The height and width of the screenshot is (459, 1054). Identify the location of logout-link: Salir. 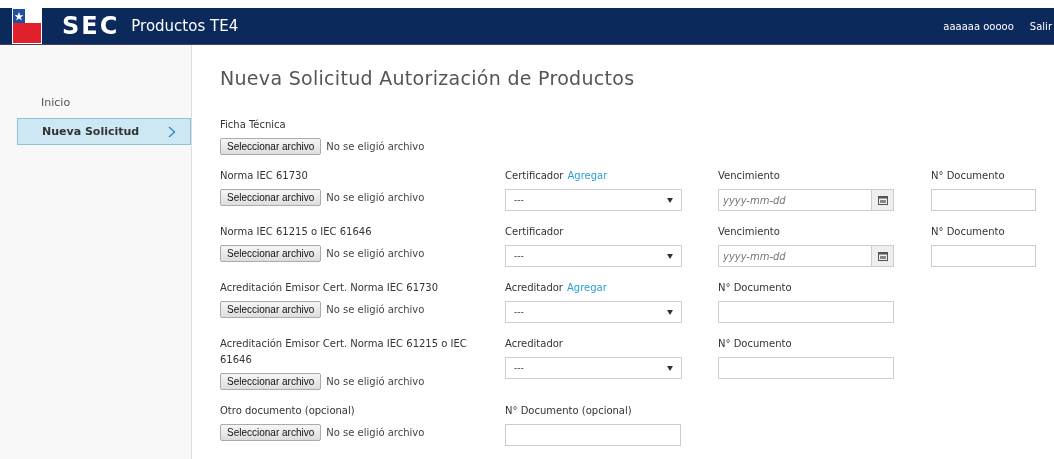
(1040, 26).